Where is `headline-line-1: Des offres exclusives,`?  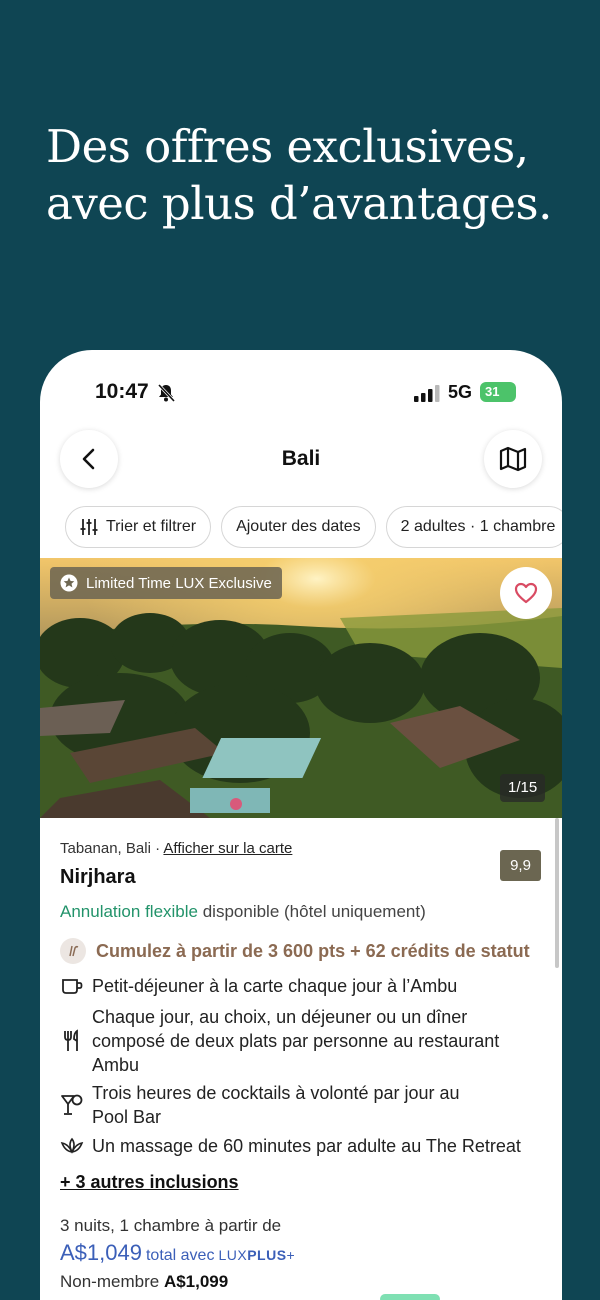
headline-line-1: Des offres exclusives, is located at coordinates (287, 146).